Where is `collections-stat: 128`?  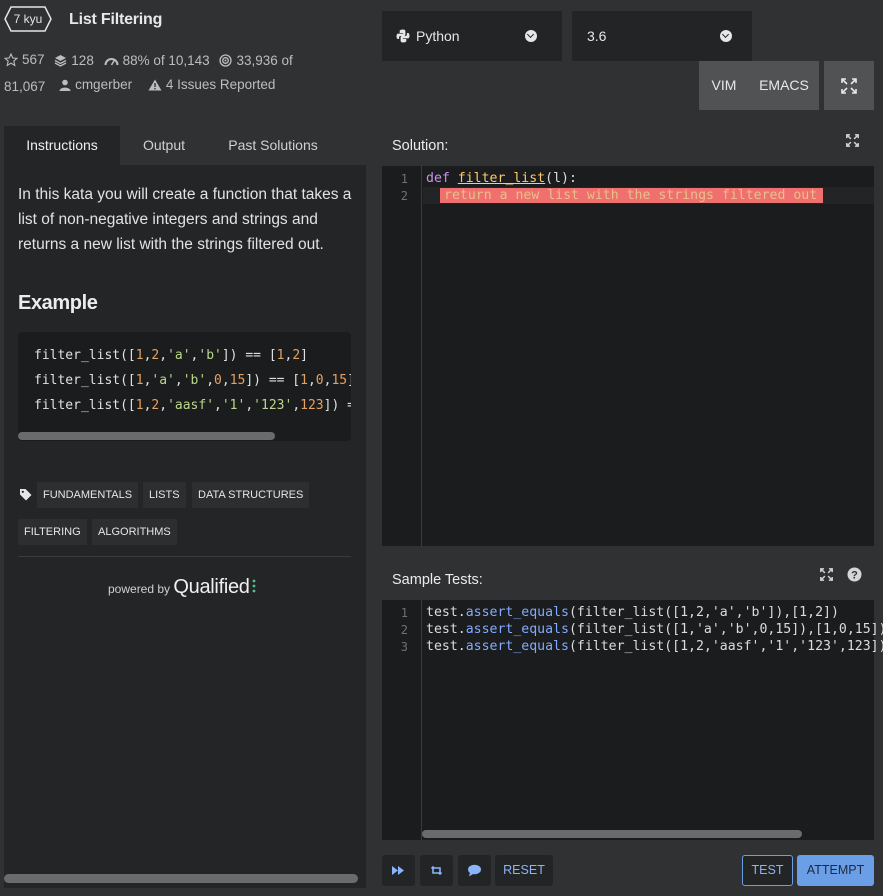 collections-stat: 128 is located at coordinates (74, 61).